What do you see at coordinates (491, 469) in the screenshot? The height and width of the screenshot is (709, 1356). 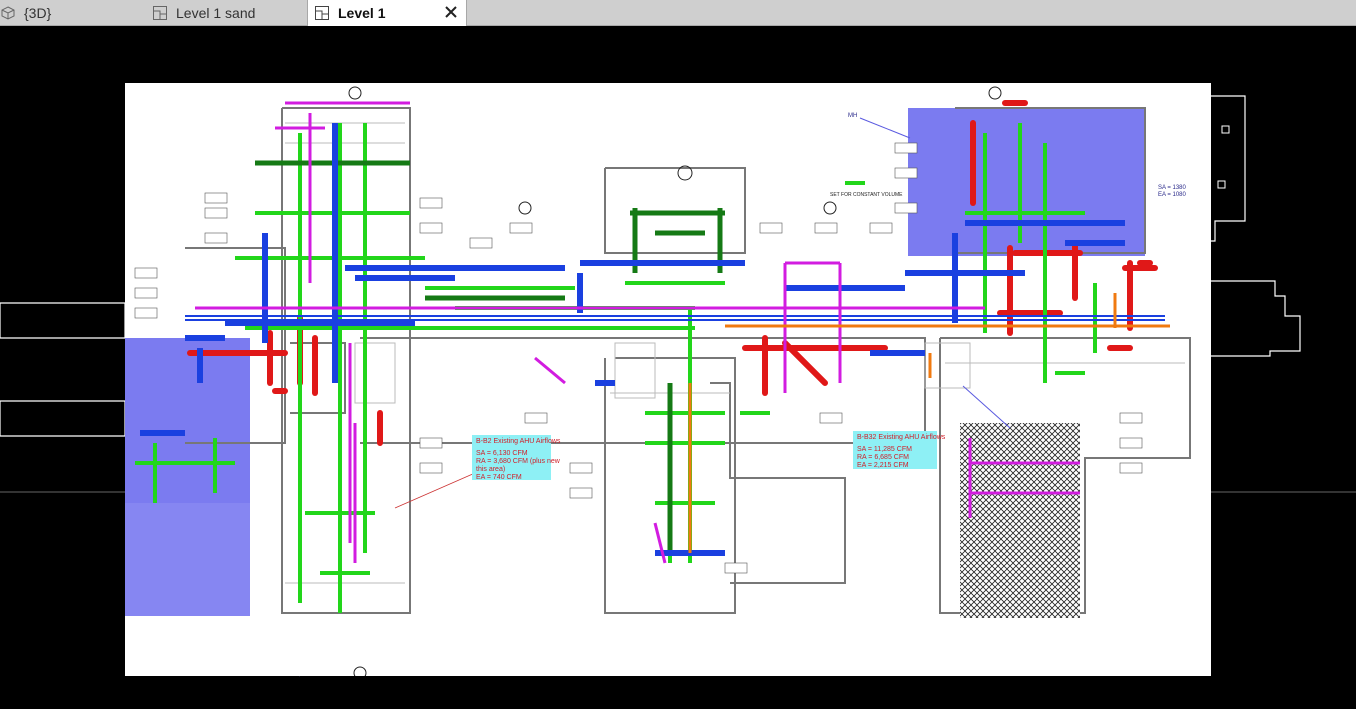 I see `callout-ra-cont: this area)` at bounding box center [491, 469].